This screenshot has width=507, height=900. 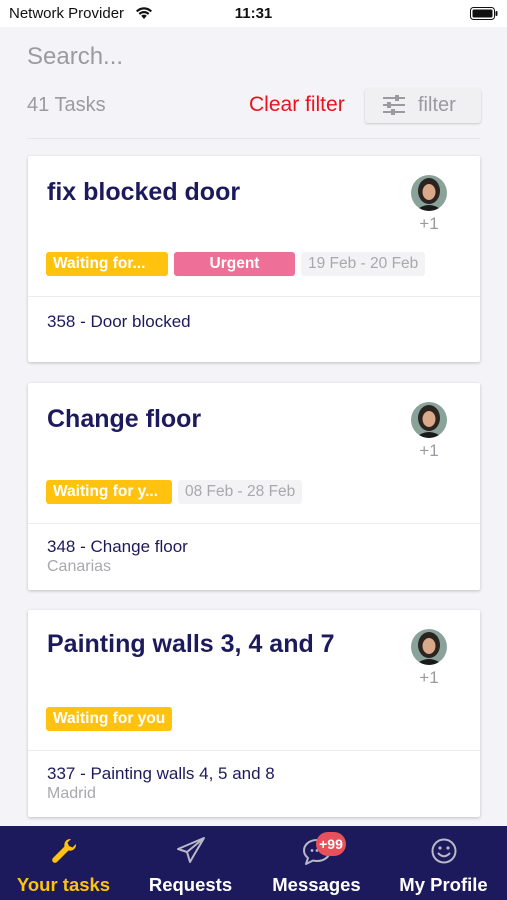 I want to click on task-reference: 337 - Painting walls 4, 5 and 8, so click(x=161, y=773).